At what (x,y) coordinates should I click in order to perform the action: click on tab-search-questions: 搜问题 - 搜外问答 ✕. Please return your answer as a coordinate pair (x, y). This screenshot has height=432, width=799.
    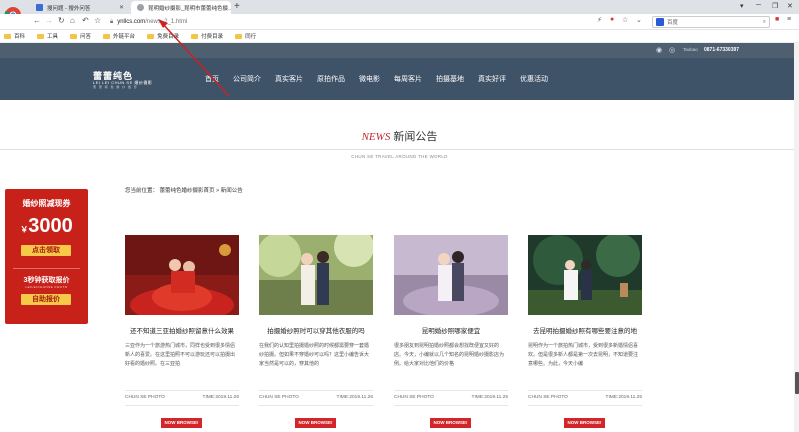
    Looking at the image, I should click on (80, 7).